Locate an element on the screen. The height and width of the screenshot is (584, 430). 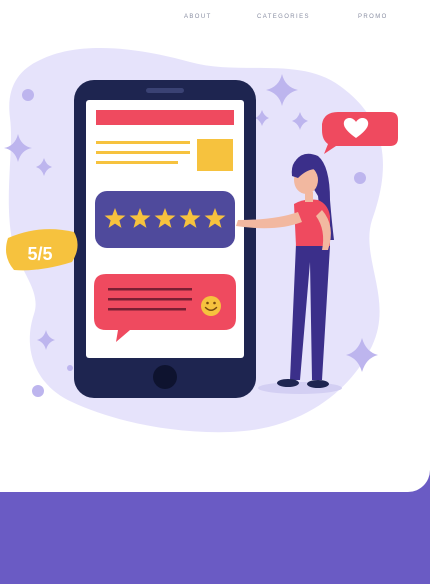
floor-shadow is located at coordinates (300, 388).